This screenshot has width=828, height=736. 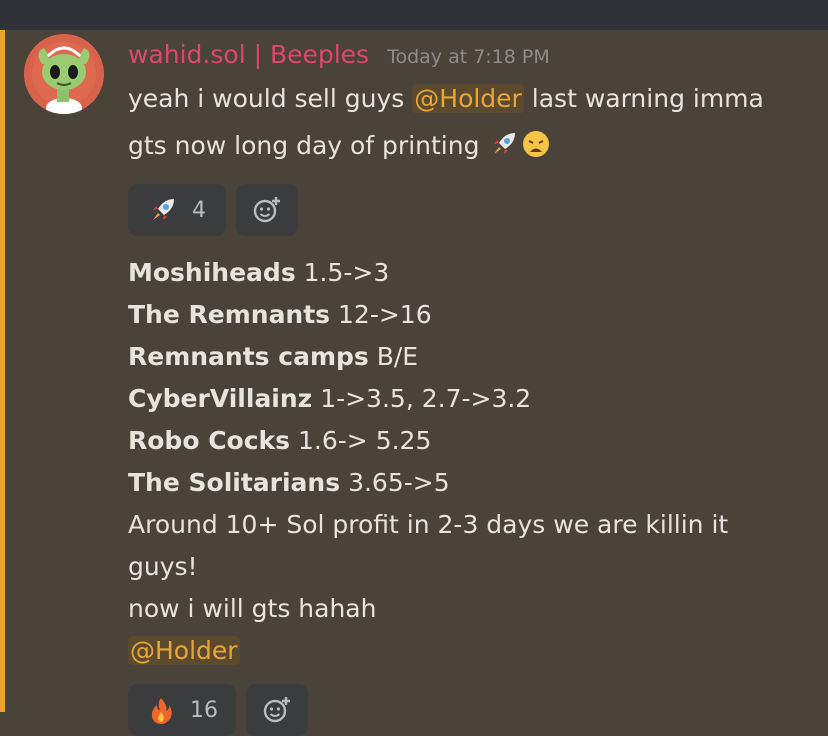 What do you see at coordinates (212, 272) in the screenshot?
I see `trade-name: Moshiheads` at bounding box center [212, 272].